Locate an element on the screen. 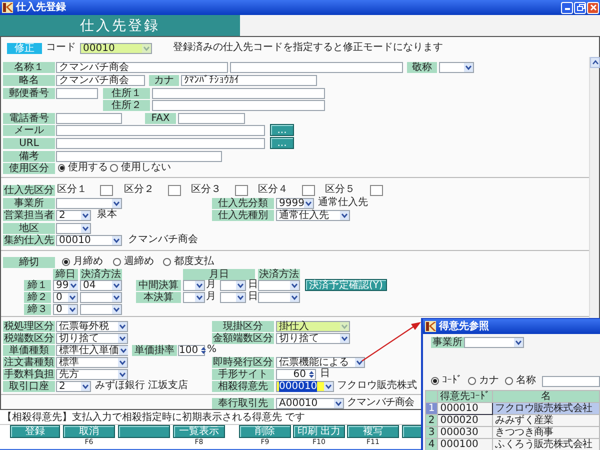 The width and height of the screenshot is (600, 450). caption-text: 区分２ is located at coordinates (139, 190).